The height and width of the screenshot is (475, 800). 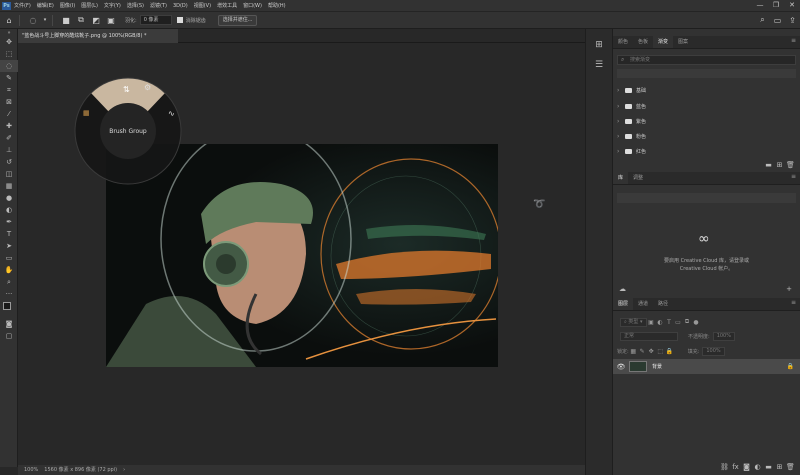 I want to click on tab-layers: 图层, so click(x=623, y=304).